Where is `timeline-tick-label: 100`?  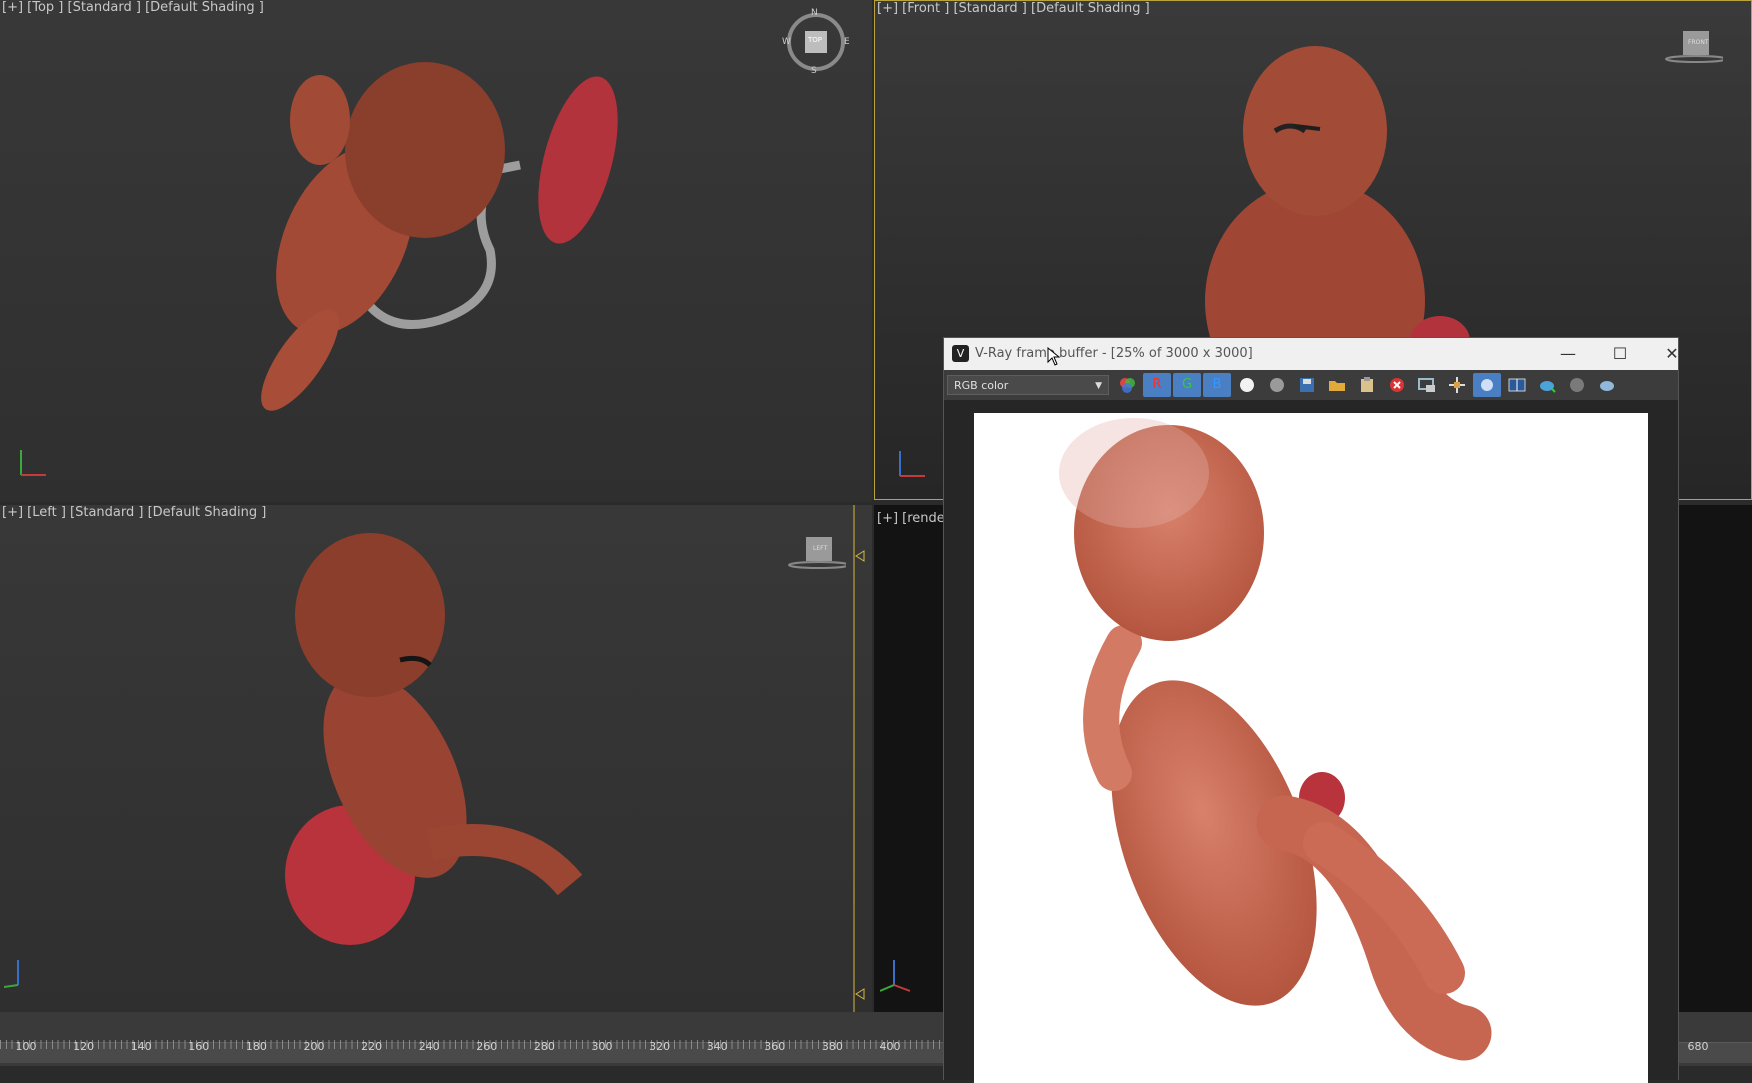 timeline-tick-label: 100 is located at coordinates (26, 1046).